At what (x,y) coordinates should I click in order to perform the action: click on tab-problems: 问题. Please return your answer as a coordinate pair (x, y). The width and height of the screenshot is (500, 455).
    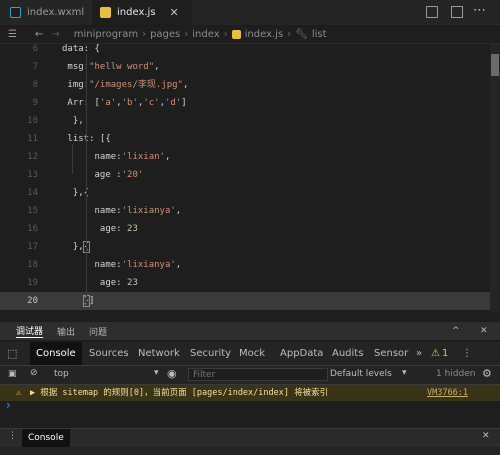
    Looking at the image, I should click on (98, 331).